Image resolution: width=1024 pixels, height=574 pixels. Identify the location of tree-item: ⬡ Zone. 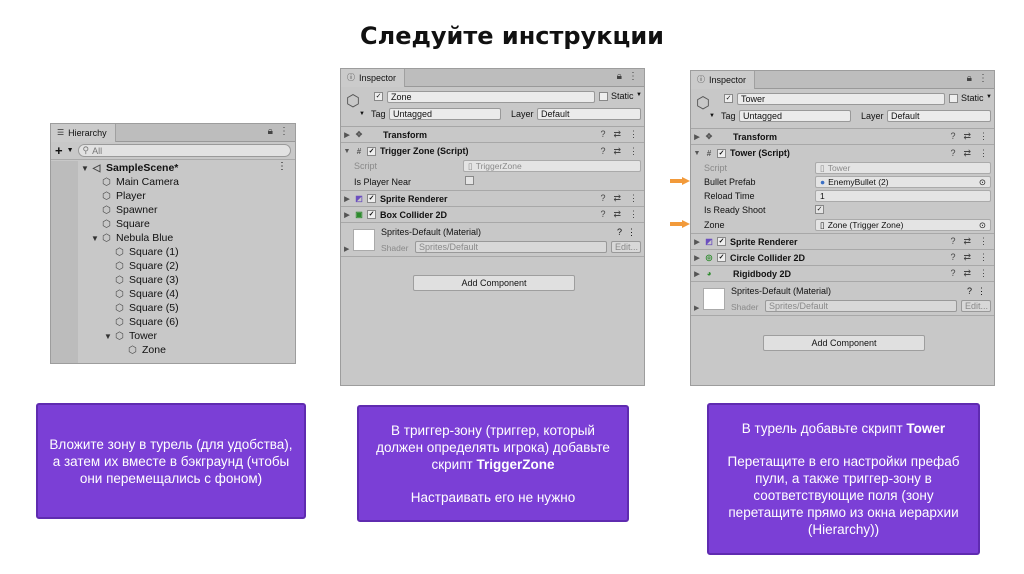
(146, 350).